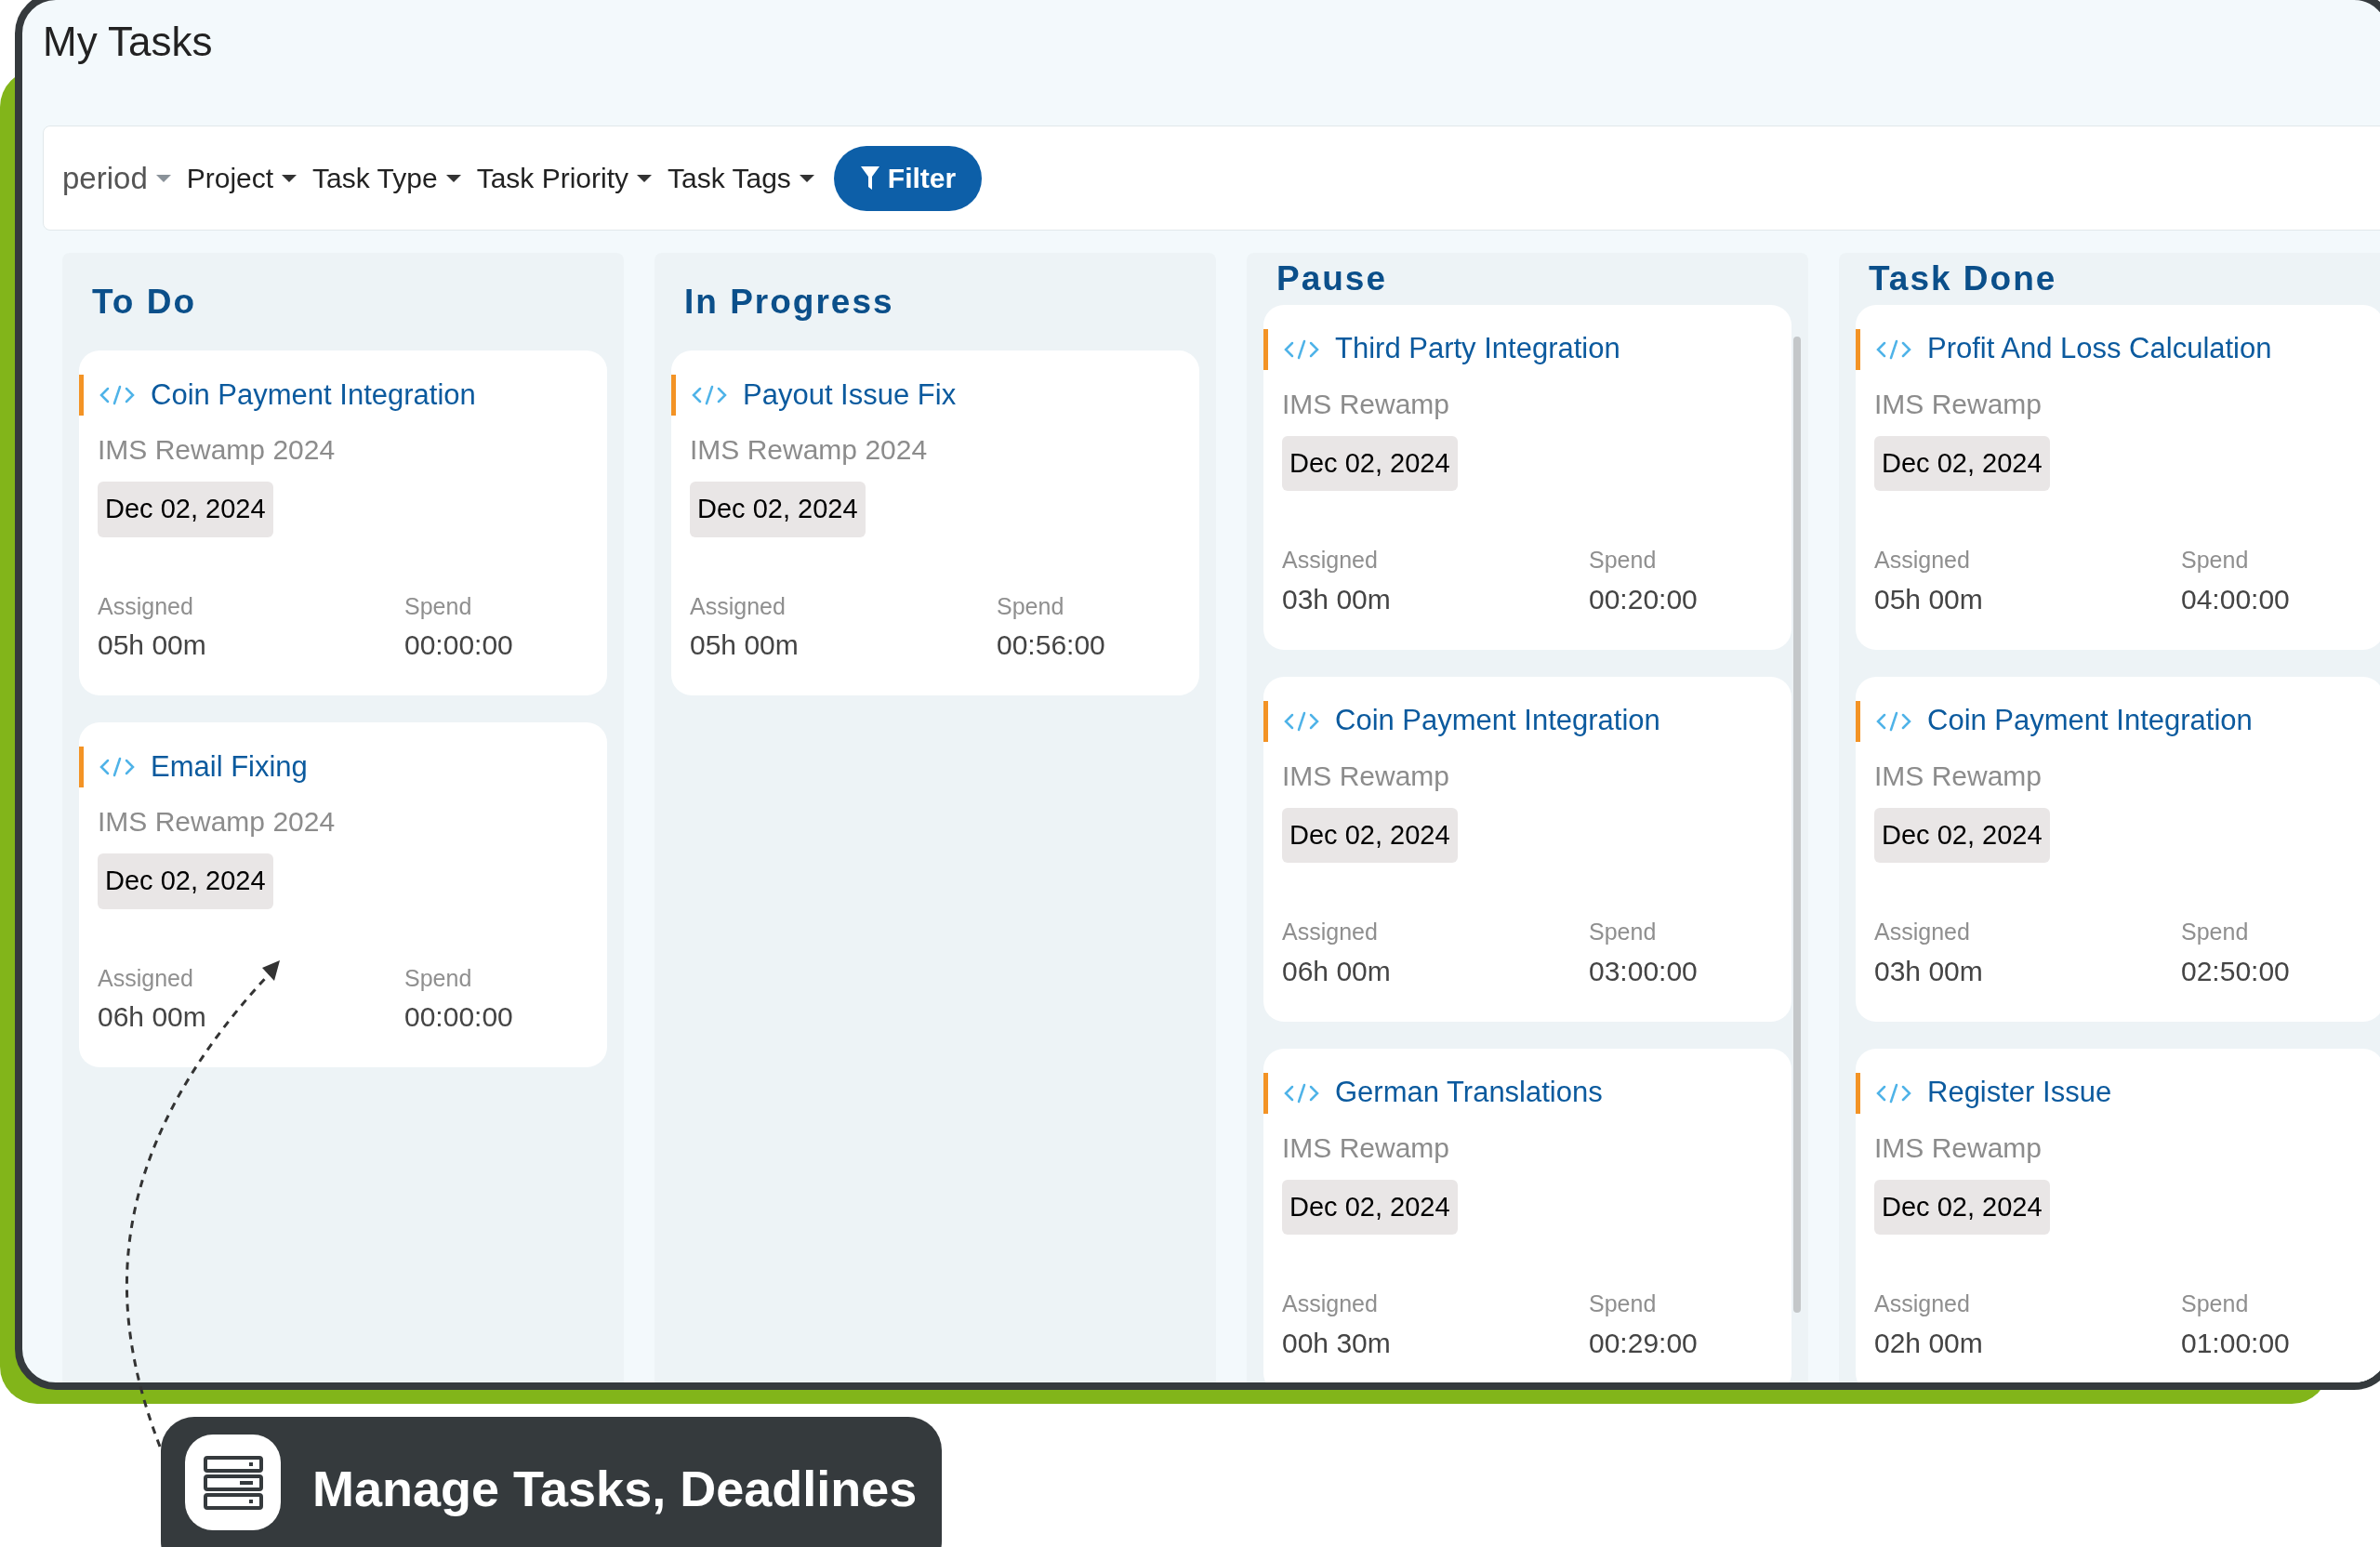 The height and width of the screenshot is (1547, 2380). Describe the element at coordinates (2236, 971) in the screenshot. I see `spend-time: 02:50:00` at that location.